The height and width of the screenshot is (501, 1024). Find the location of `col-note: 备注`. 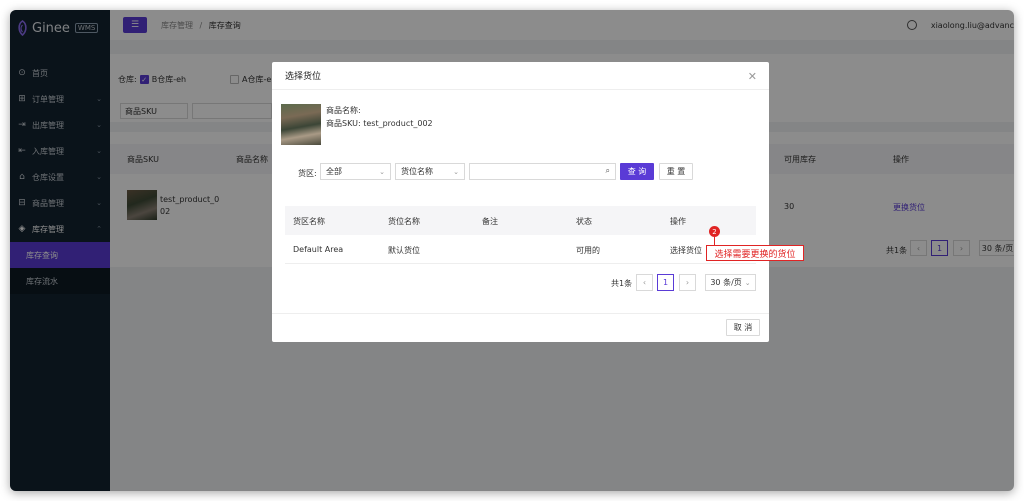

col-note: 备注 is located at coordinates (490, 221).